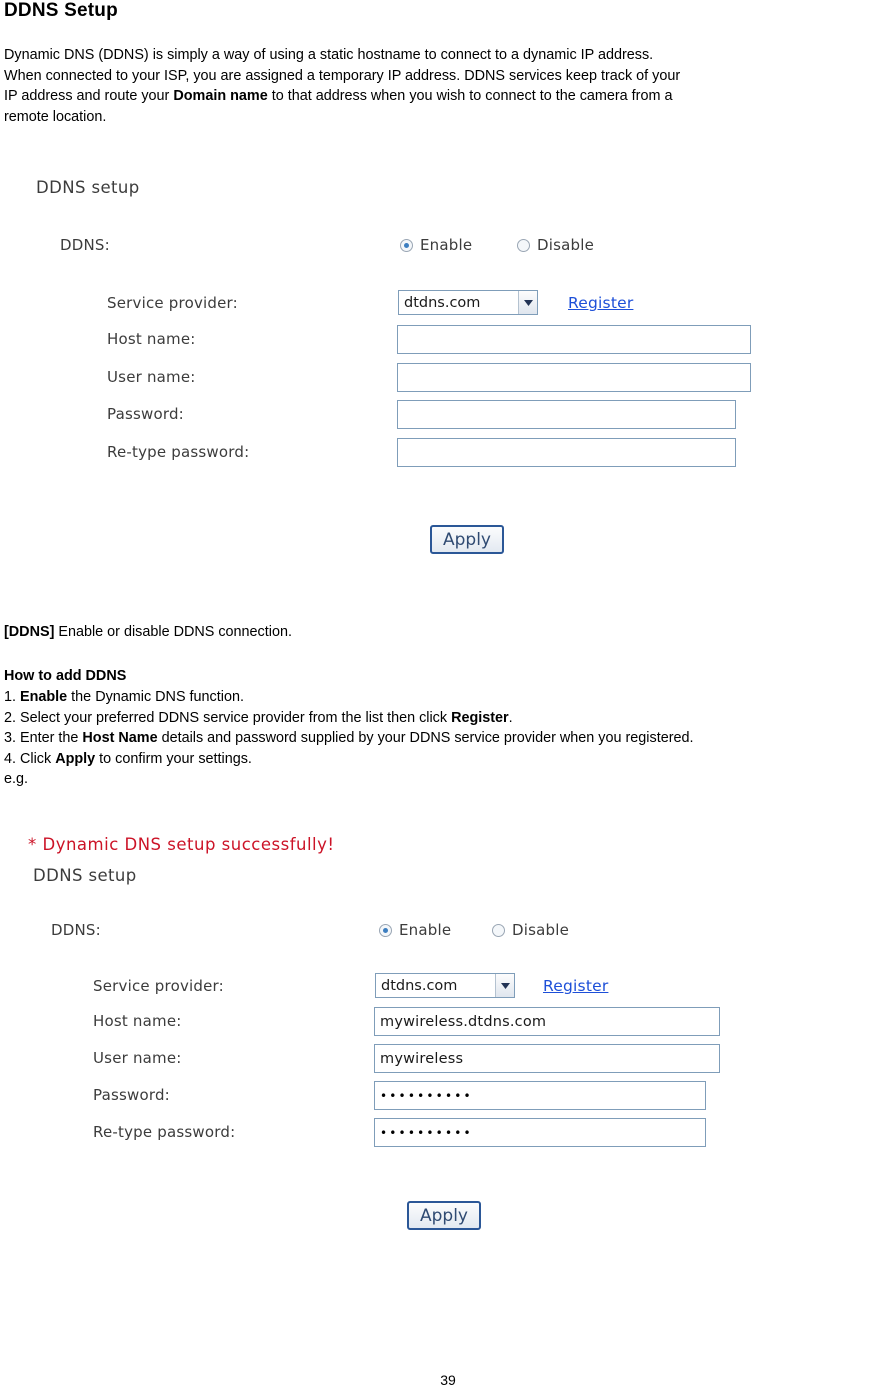 Image resolution: width=896 pixels, height=1390 pixels. What do you see at coordinates (449, 759) in the screenshot?
I see `list-item: 4. Click Apply to confirm your settings.` at bounding box center [449, 759].